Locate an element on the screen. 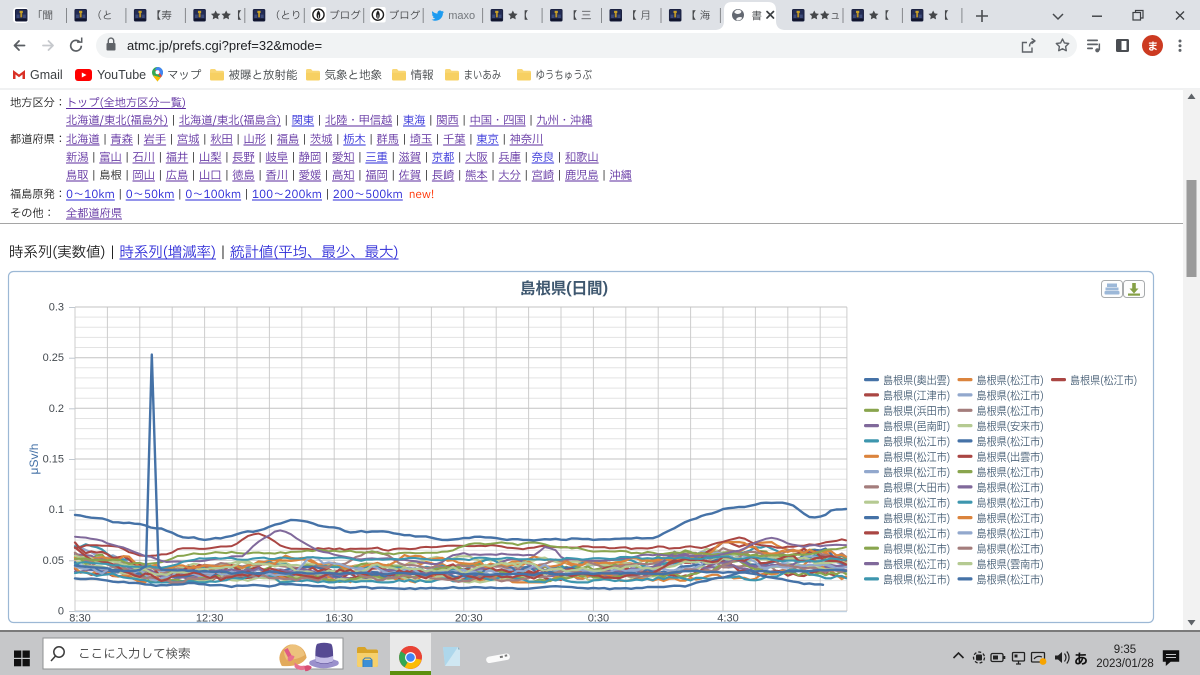 The image size is (1200, 675). svg-text: maxo is located at coordinates (461, 16).